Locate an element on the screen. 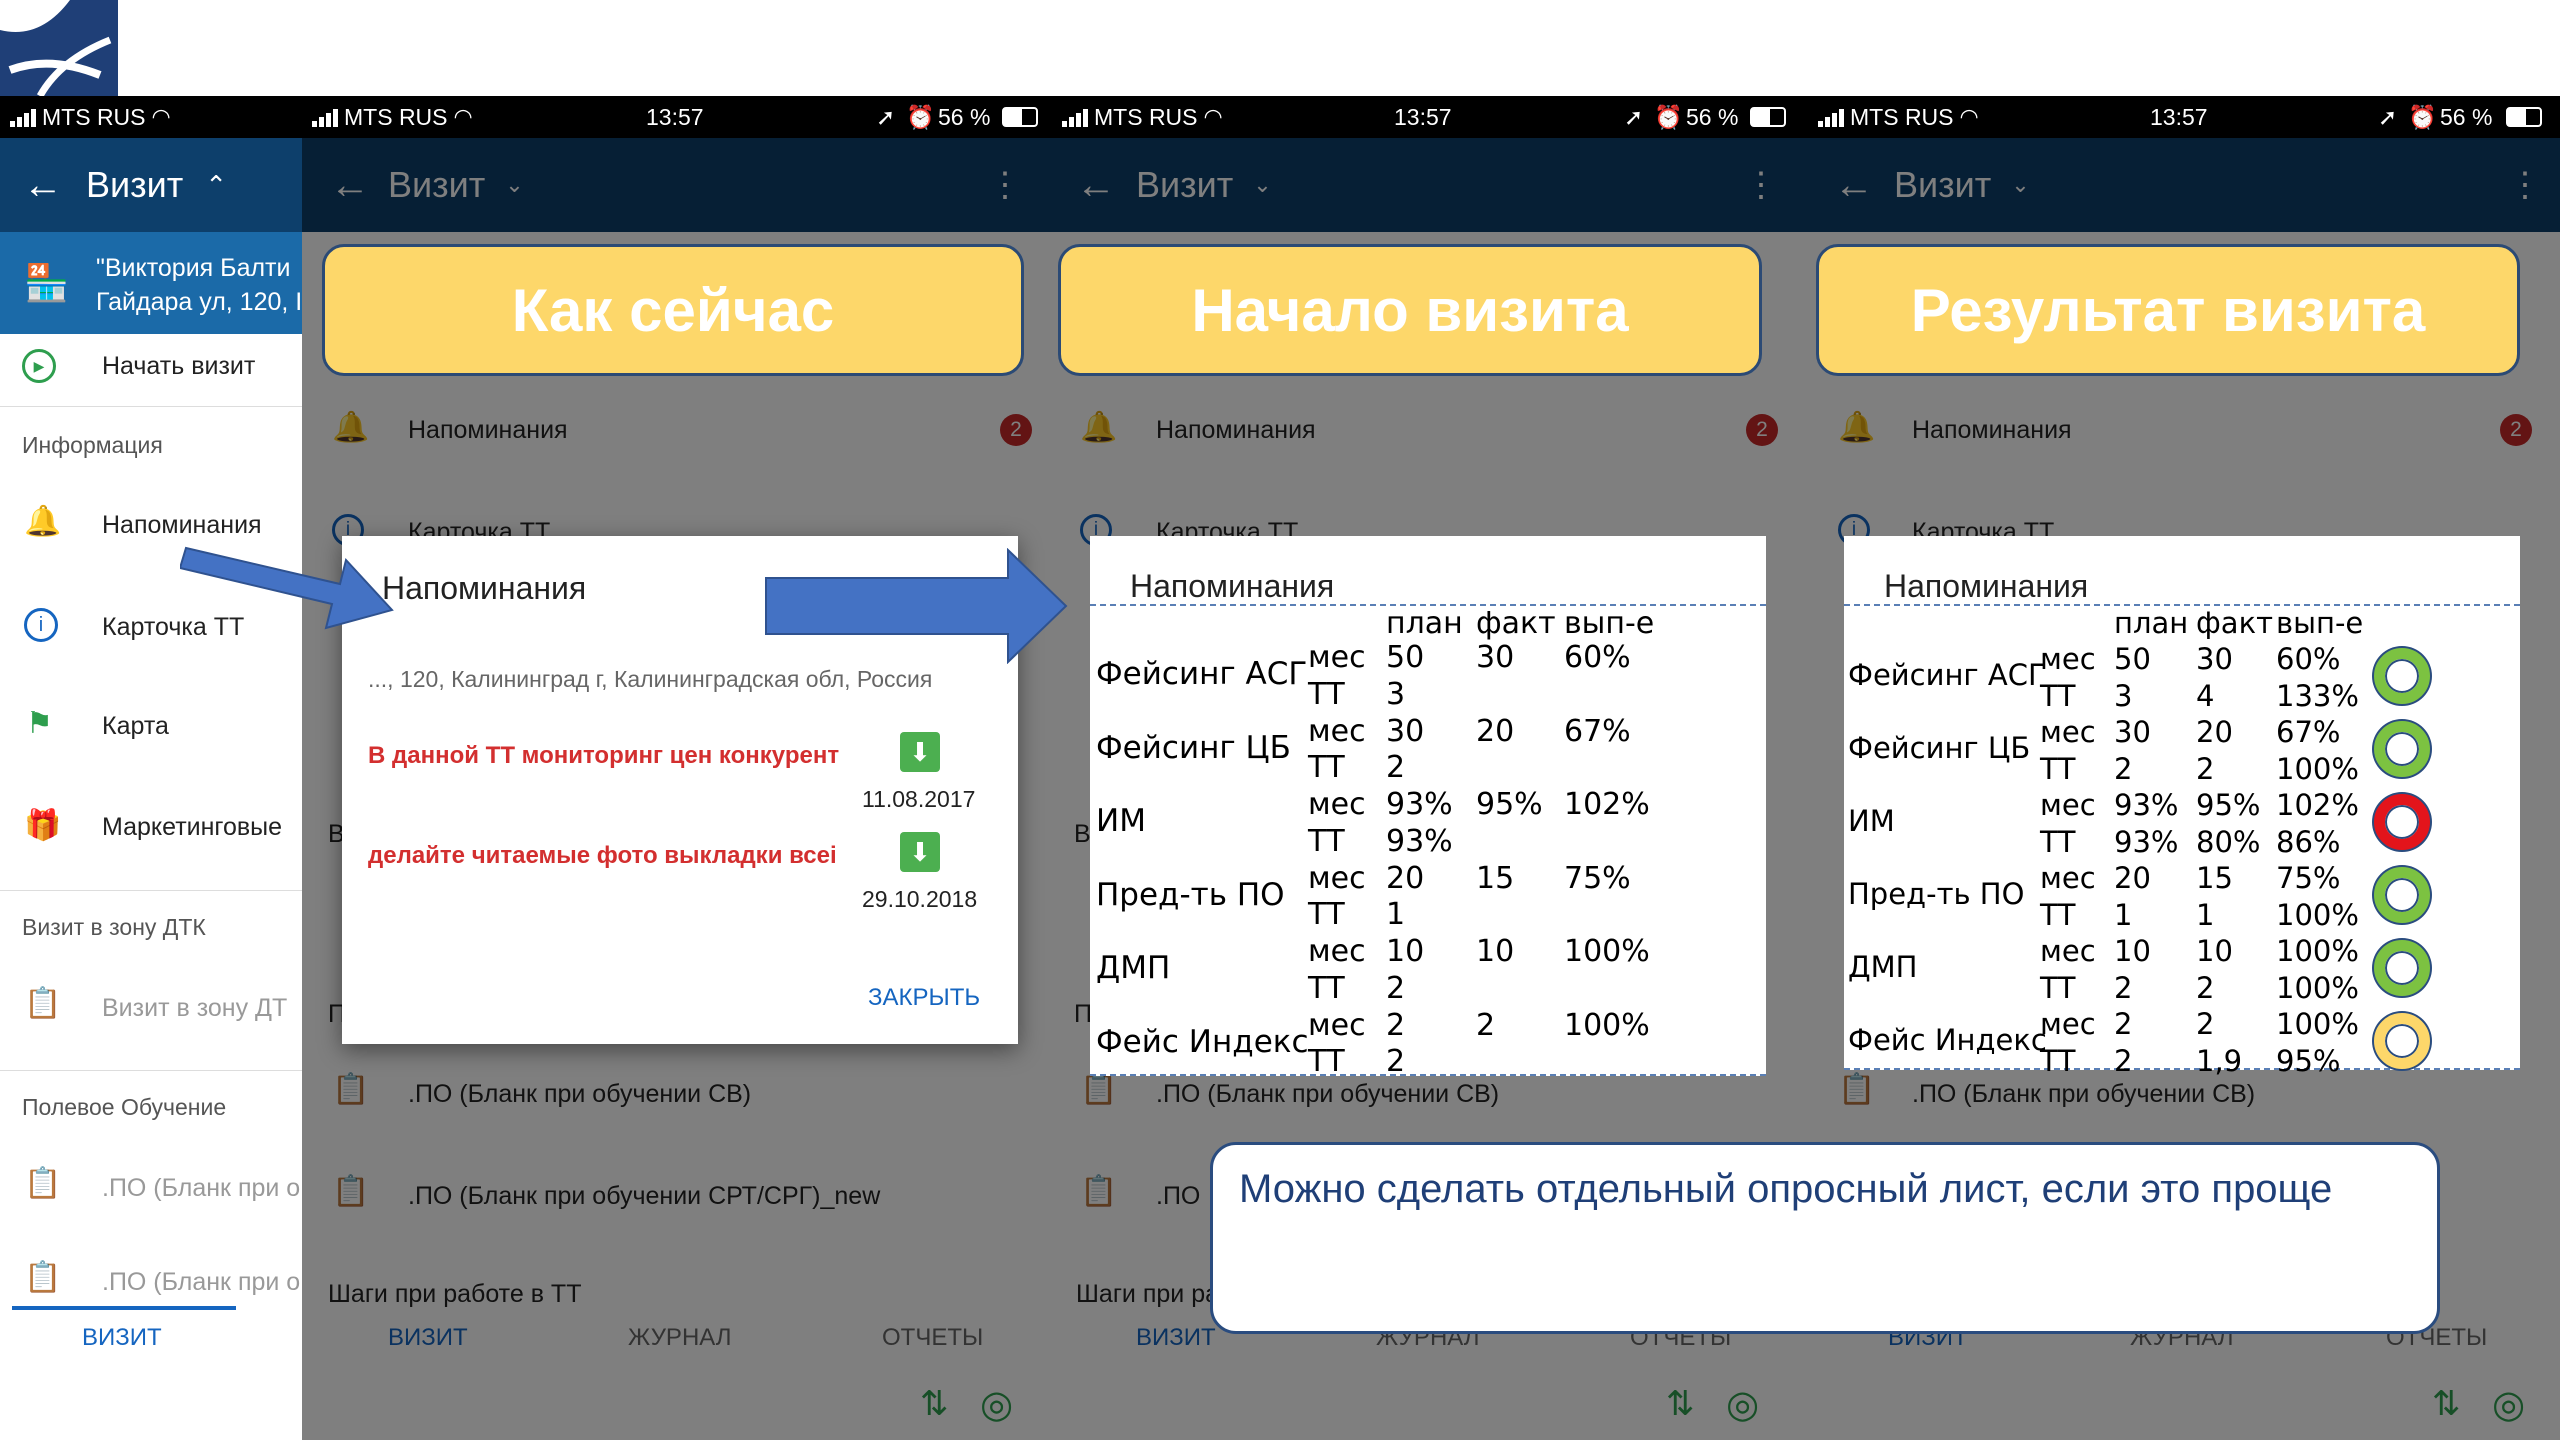 This screenshot has width=2560, height=1440. chevron-up-icon: ⌃ is located at coordinates (216, 185).